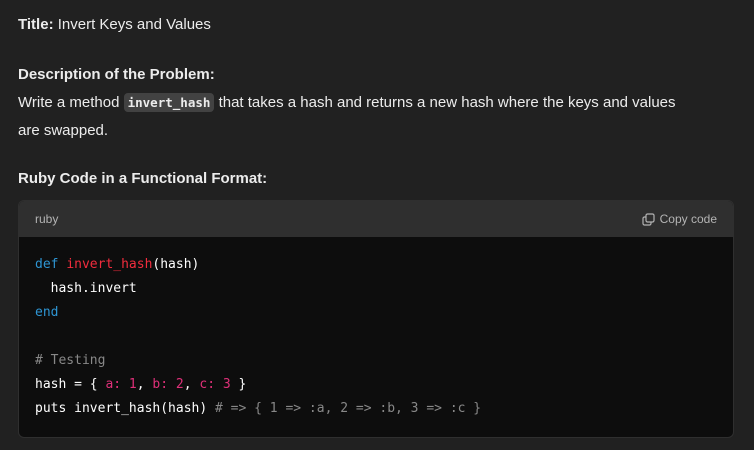  I want to click on code-header: ruby Copy code, so click(376, 219).